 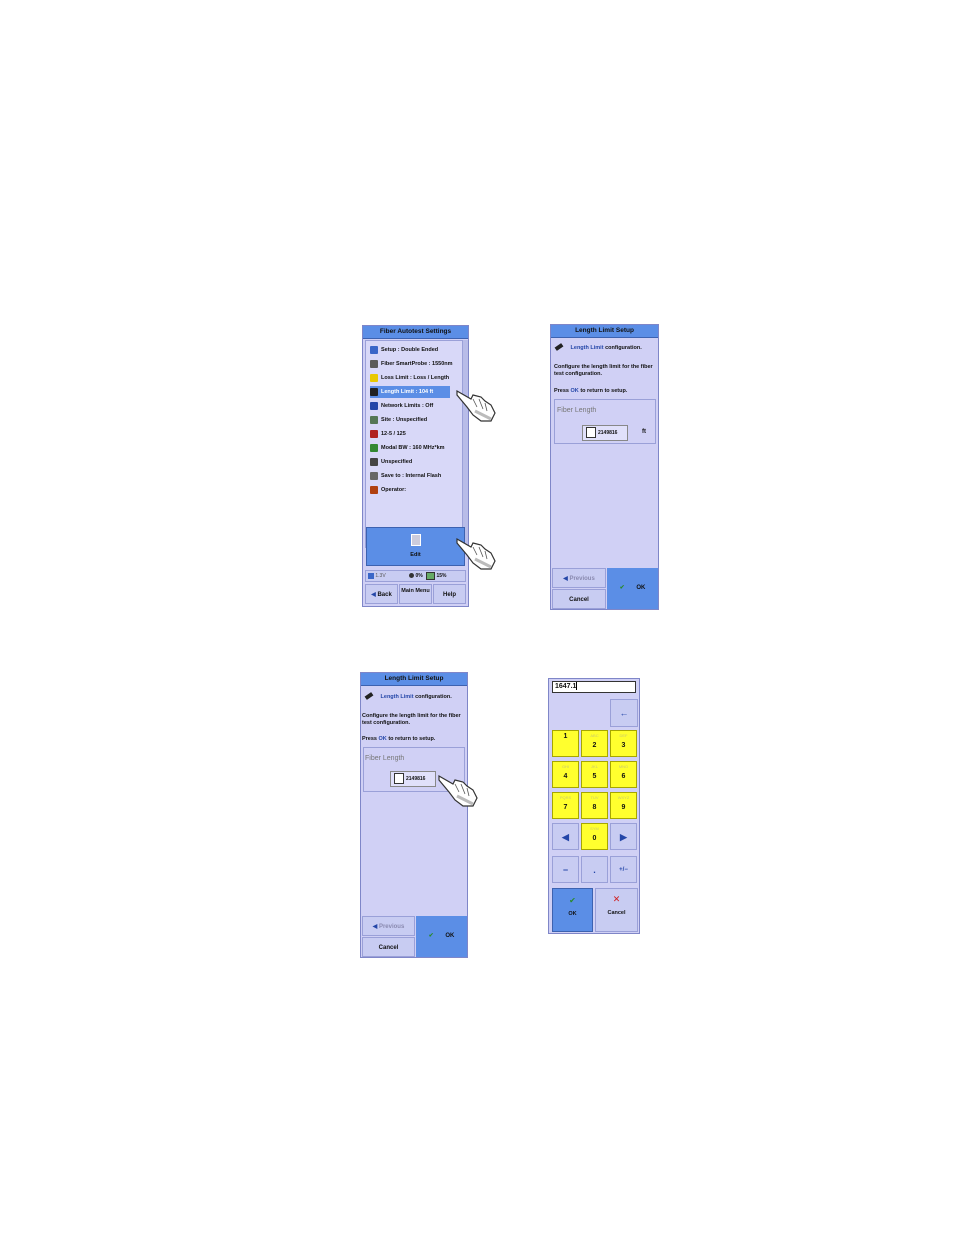 I want to click on settings-item-label: Length Limit : 104 ft, so click(x=407, y=392).